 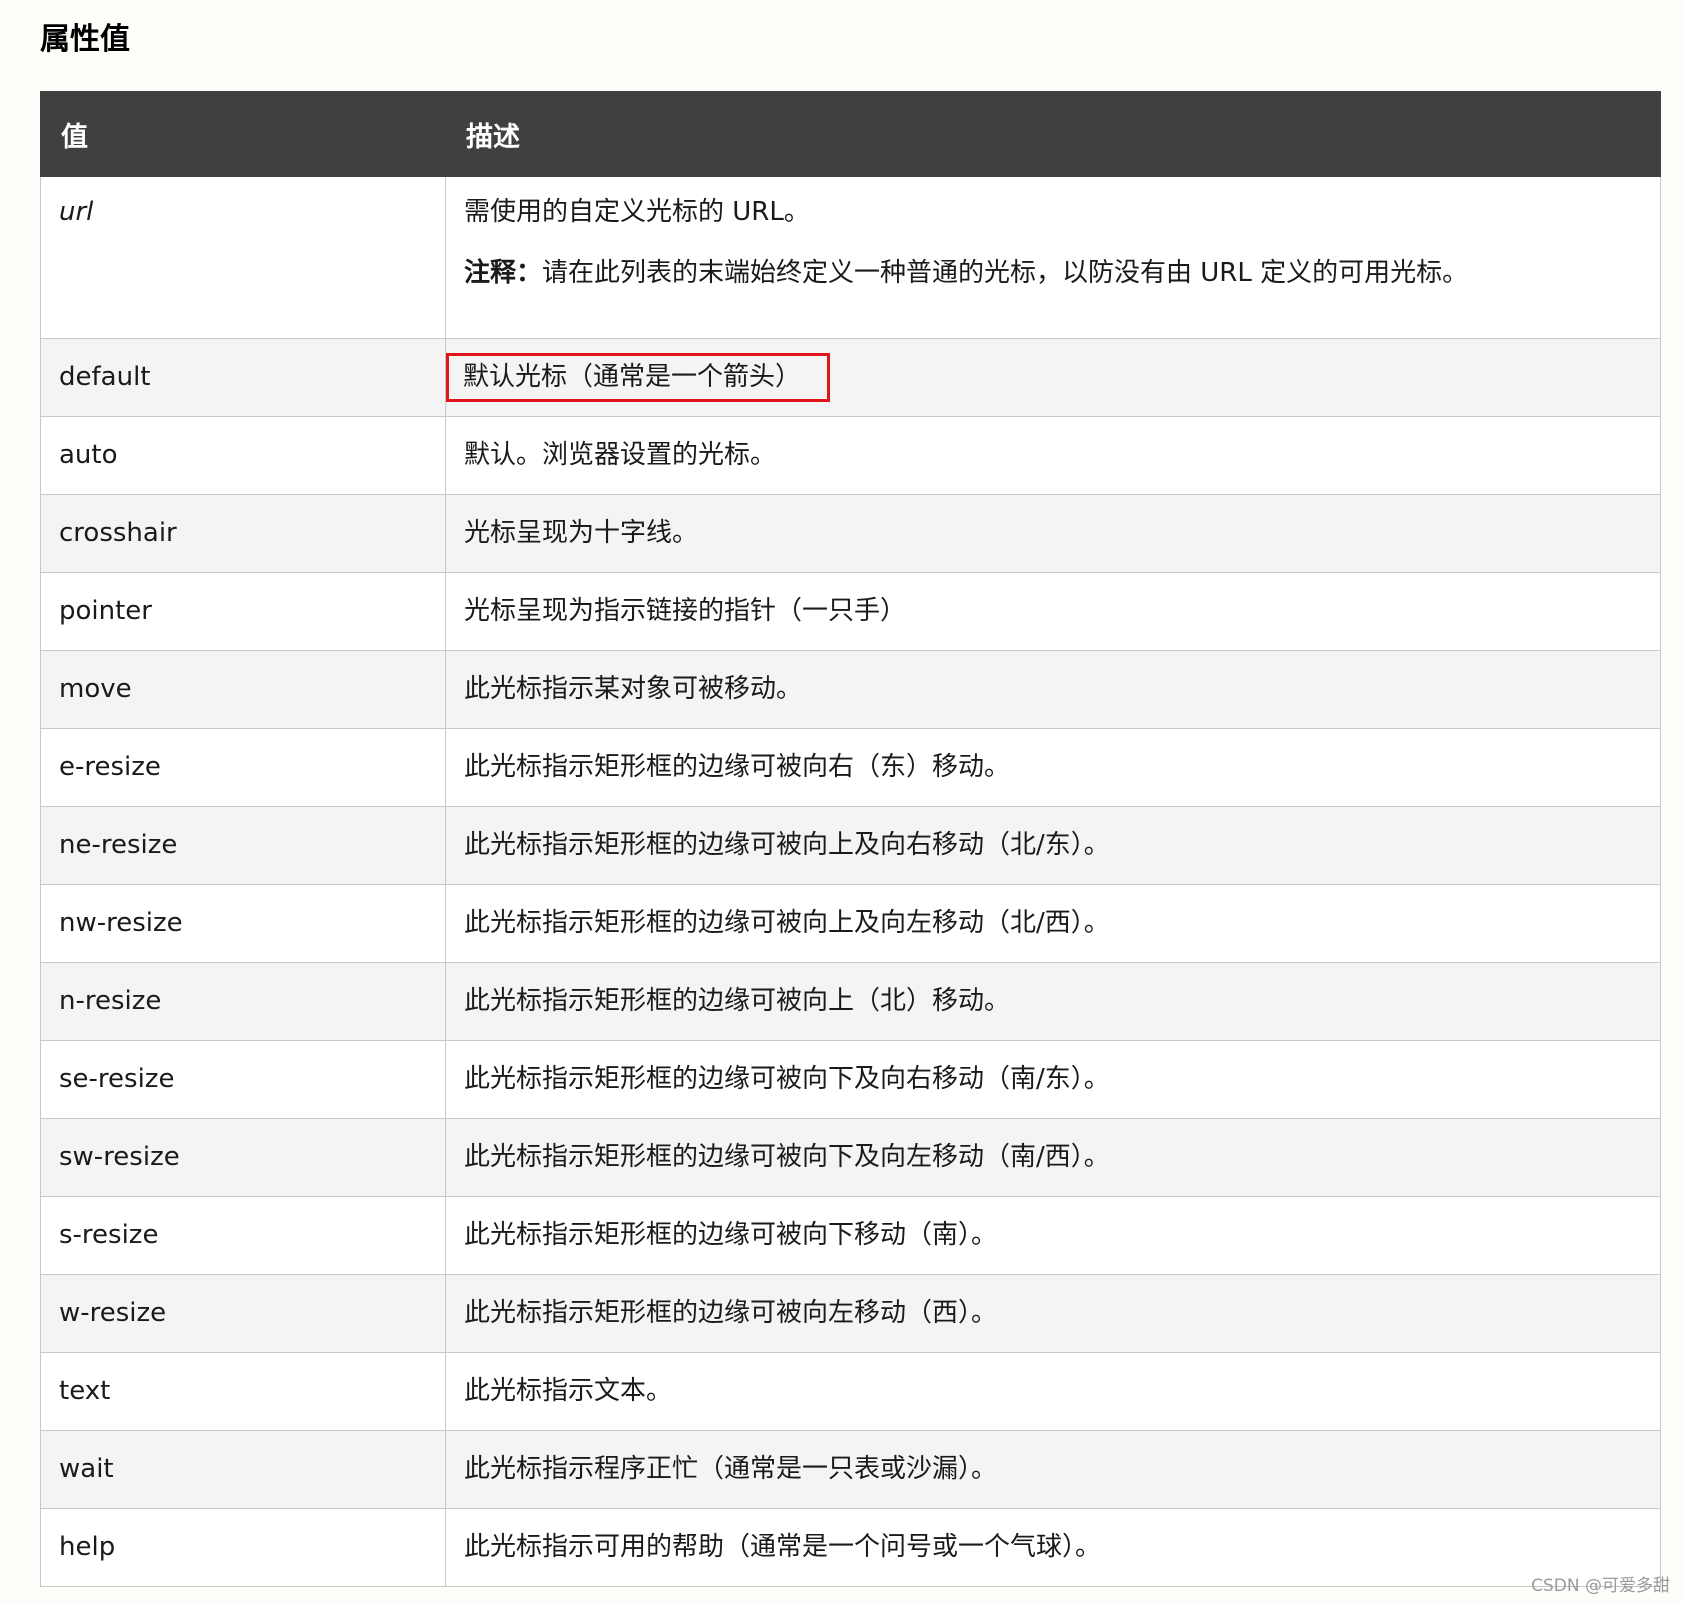 I want to click on cell-description: 此光标指示矩形框的边缘可被向左移动（西）。, so click(x=1053, y=1313).